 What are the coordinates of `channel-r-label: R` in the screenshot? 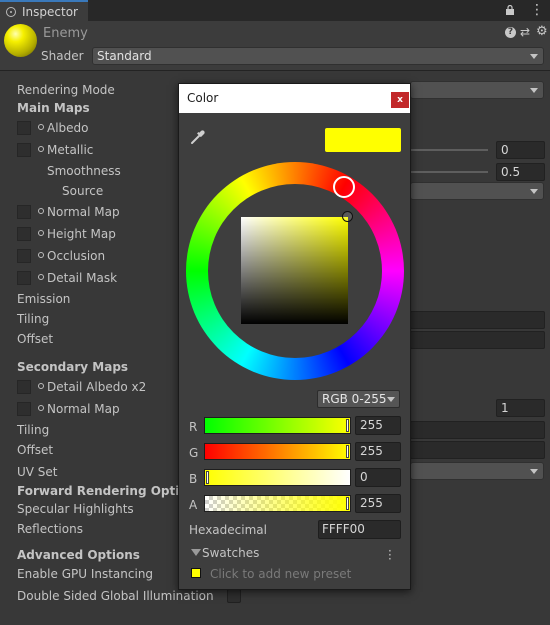 It's located at (193, 427).